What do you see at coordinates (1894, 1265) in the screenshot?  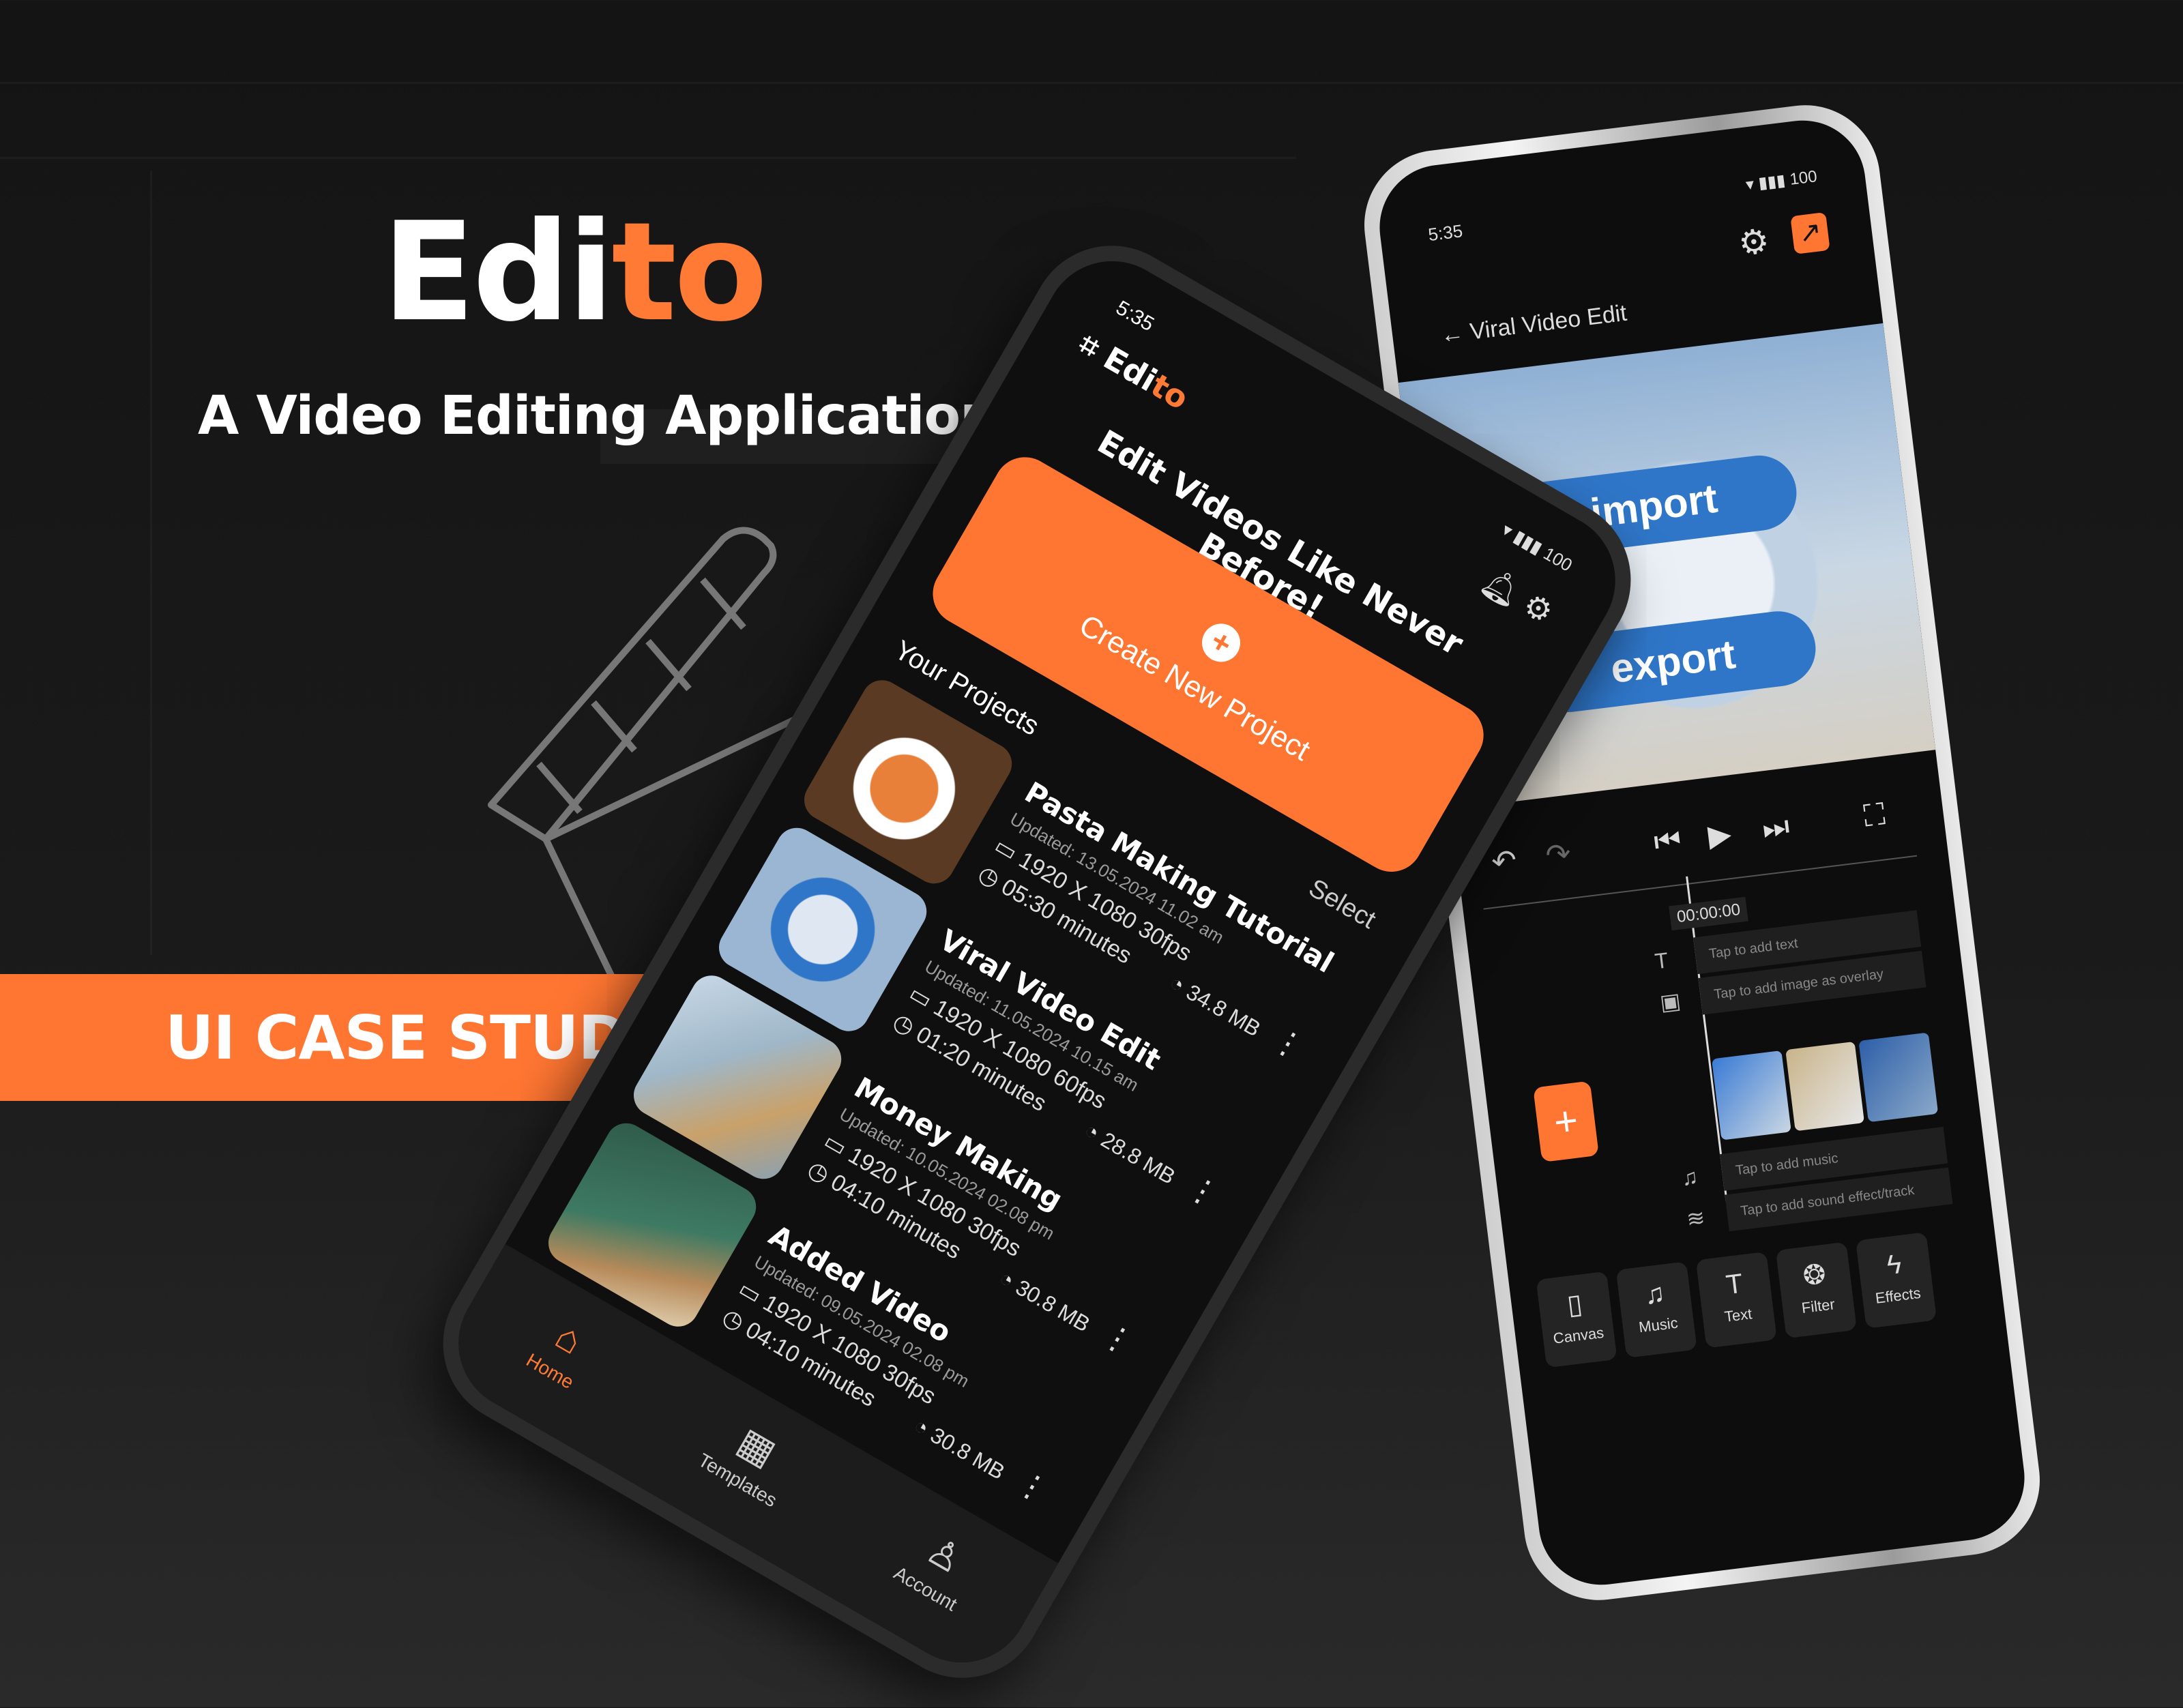 I see `lightning-icon: ϟ` at bounding box center [1894, 1265].